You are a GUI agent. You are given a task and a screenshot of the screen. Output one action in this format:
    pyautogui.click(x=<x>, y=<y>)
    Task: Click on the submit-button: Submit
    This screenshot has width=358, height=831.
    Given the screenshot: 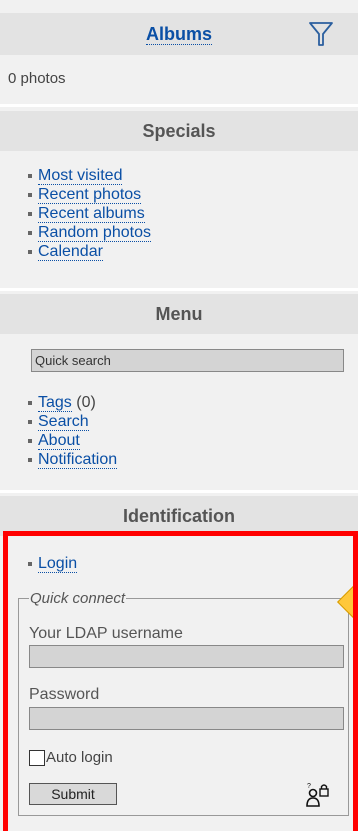 What is the action you would take?
    pyautogui.click(x=73, y=794)
    